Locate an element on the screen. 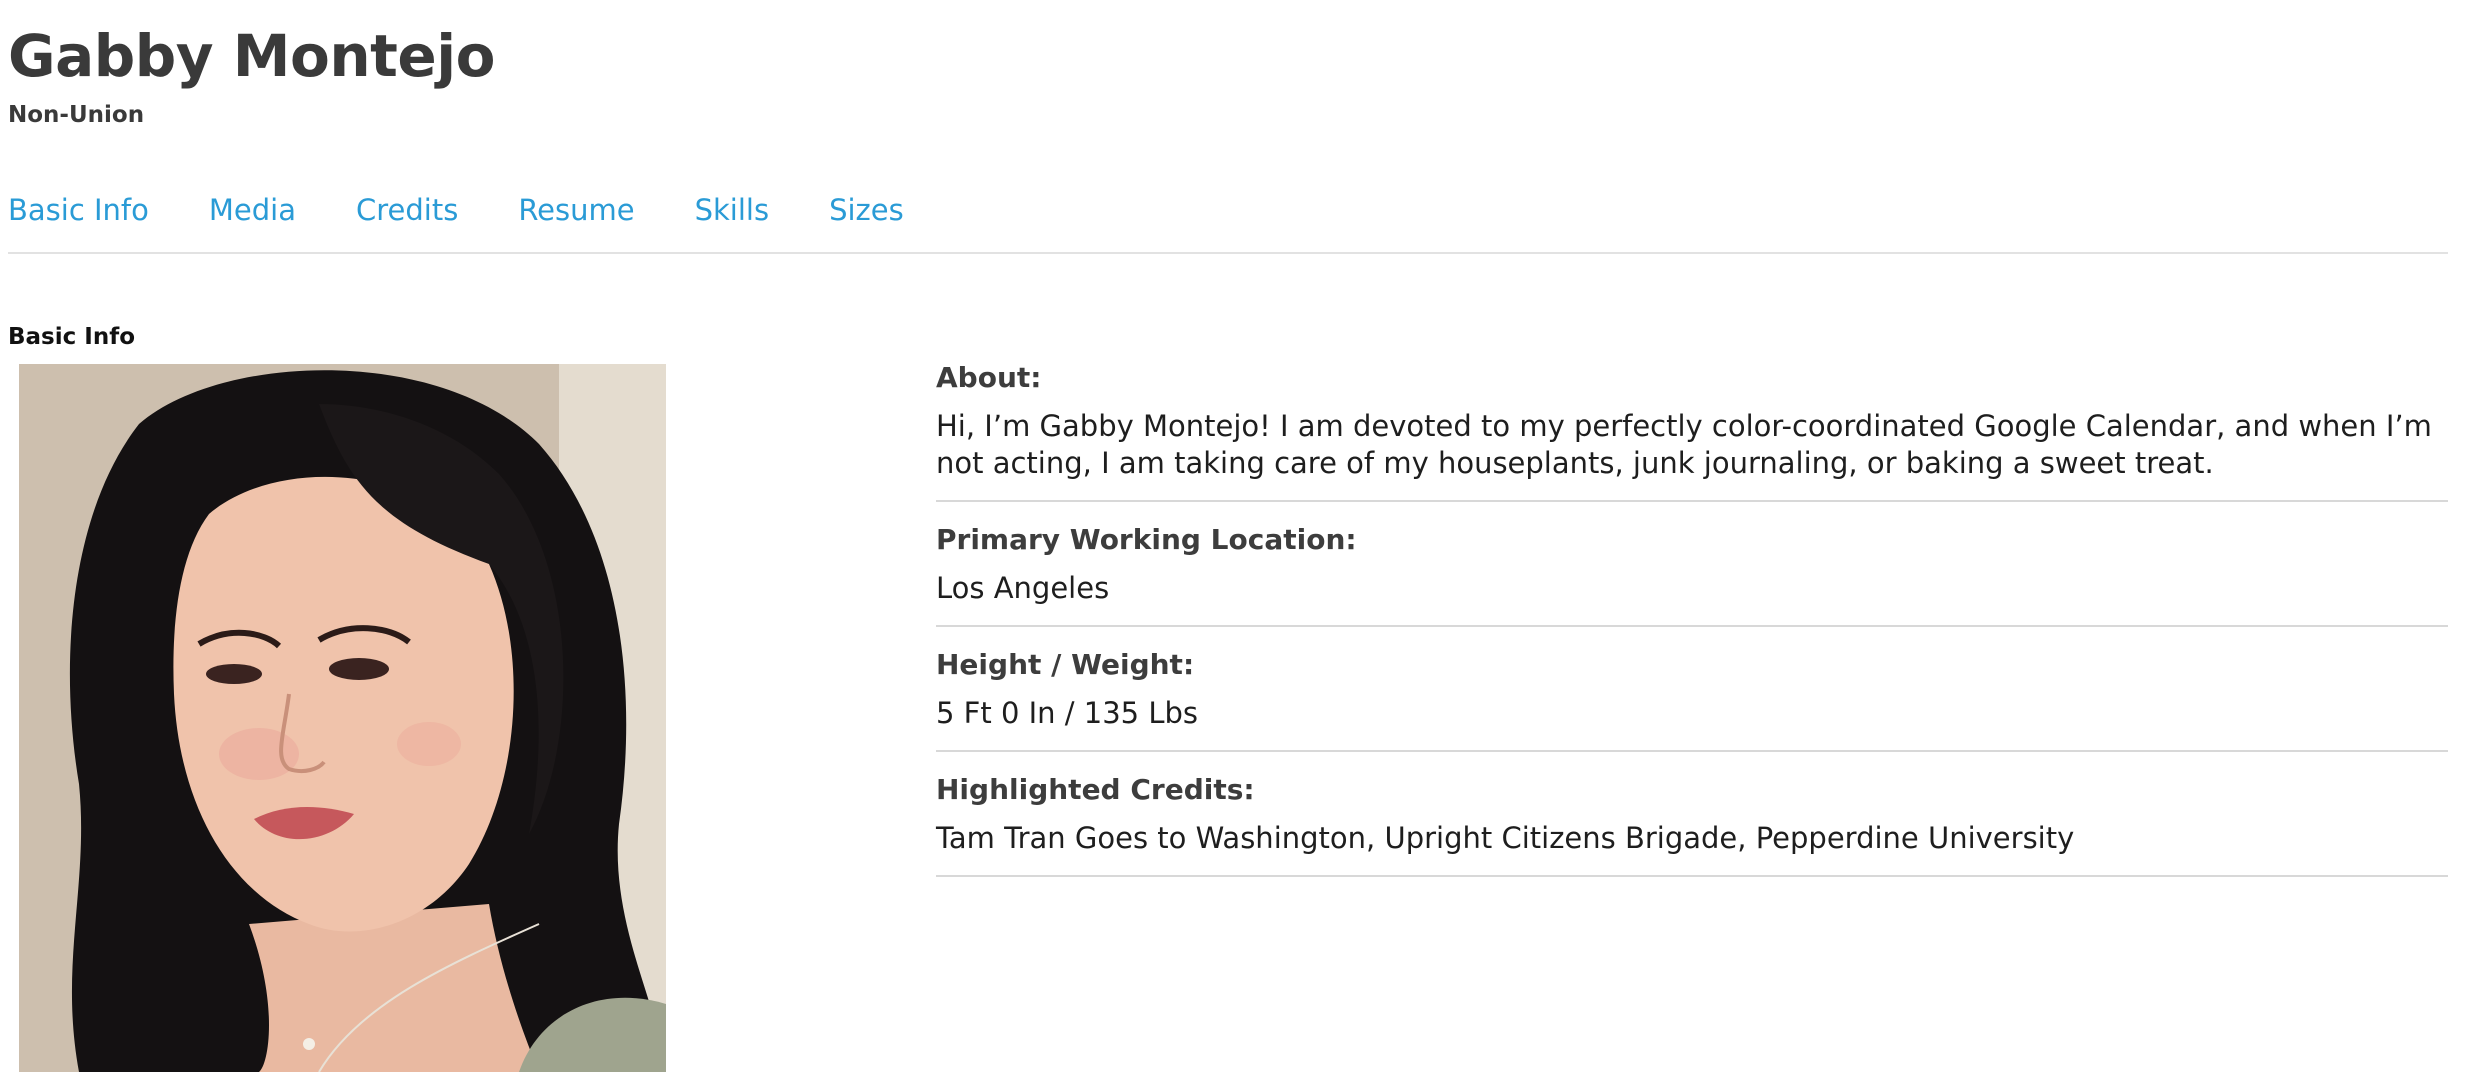 The width and height of the screenshot is (2486, 1072). union-status: Non-Union is located at coordinates (76, 115).